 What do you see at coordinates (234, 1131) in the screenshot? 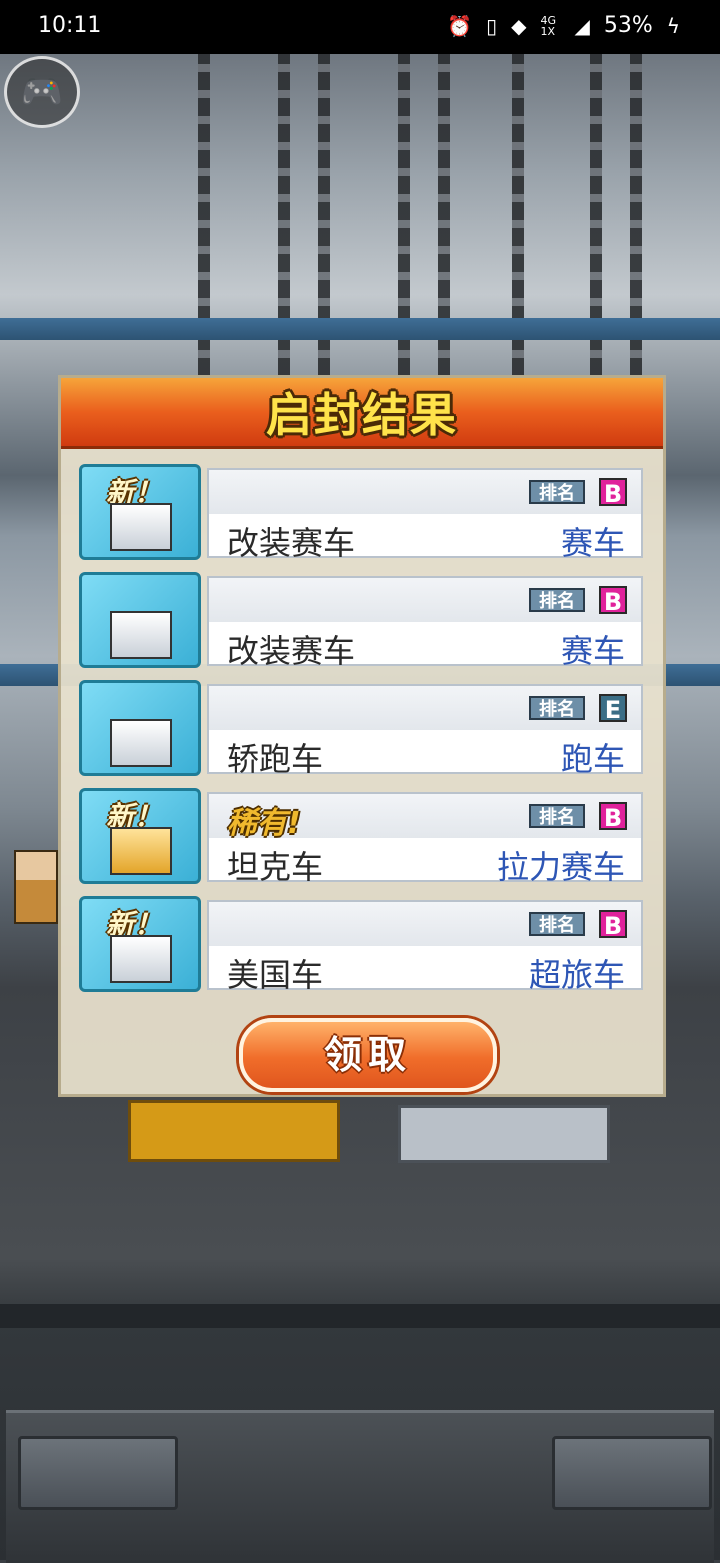
I see `yellow-pallet` at bounding box center [234, 1131].